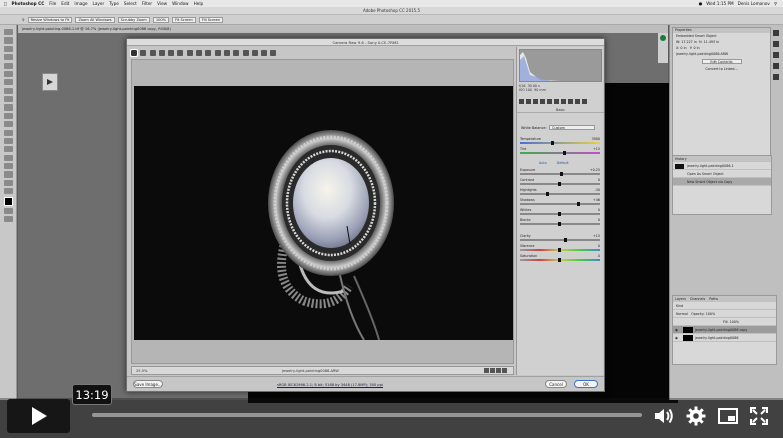 The height and width of the screenshot is (438, 783). Describe the element at coordinates (8, 40) in the screenshot. I see `marquee-tool-icon` at that location.